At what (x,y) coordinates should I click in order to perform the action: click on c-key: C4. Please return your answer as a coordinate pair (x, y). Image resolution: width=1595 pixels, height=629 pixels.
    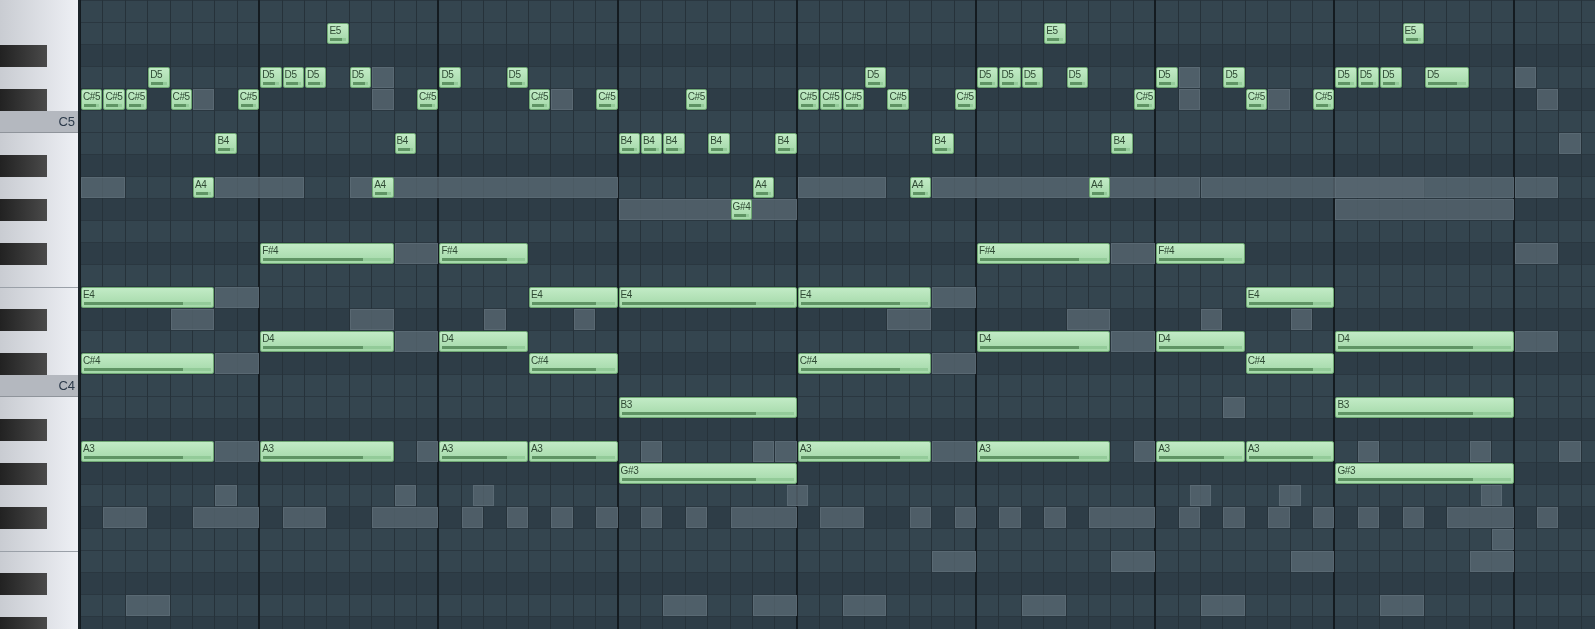
    Looking at the image, I should click on (39, 386).